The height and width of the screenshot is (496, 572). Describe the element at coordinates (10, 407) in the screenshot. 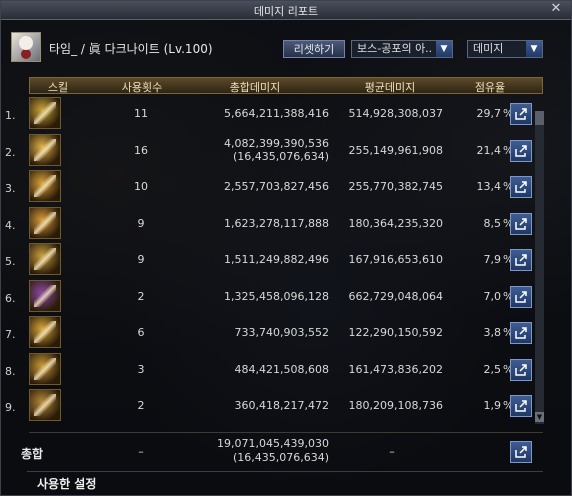

I see `row-number: 9.` at that location.